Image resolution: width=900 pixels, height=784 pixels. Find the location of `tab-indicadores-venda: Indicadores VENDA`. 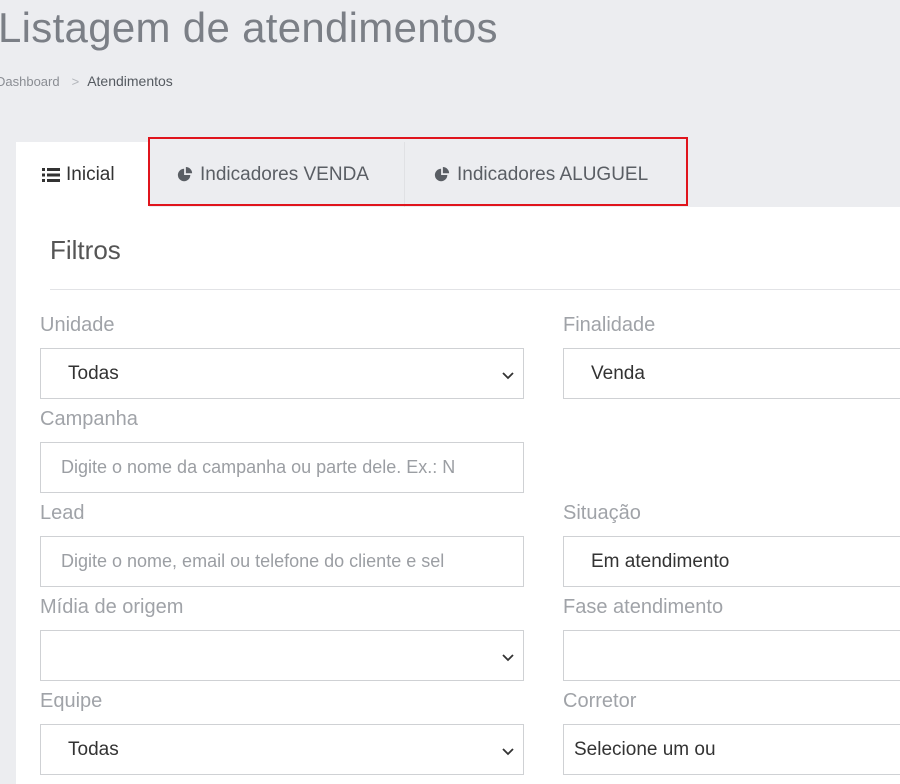

tab-indicadores-venda: Indicadores VENDA is located at coordinates (277, 175).